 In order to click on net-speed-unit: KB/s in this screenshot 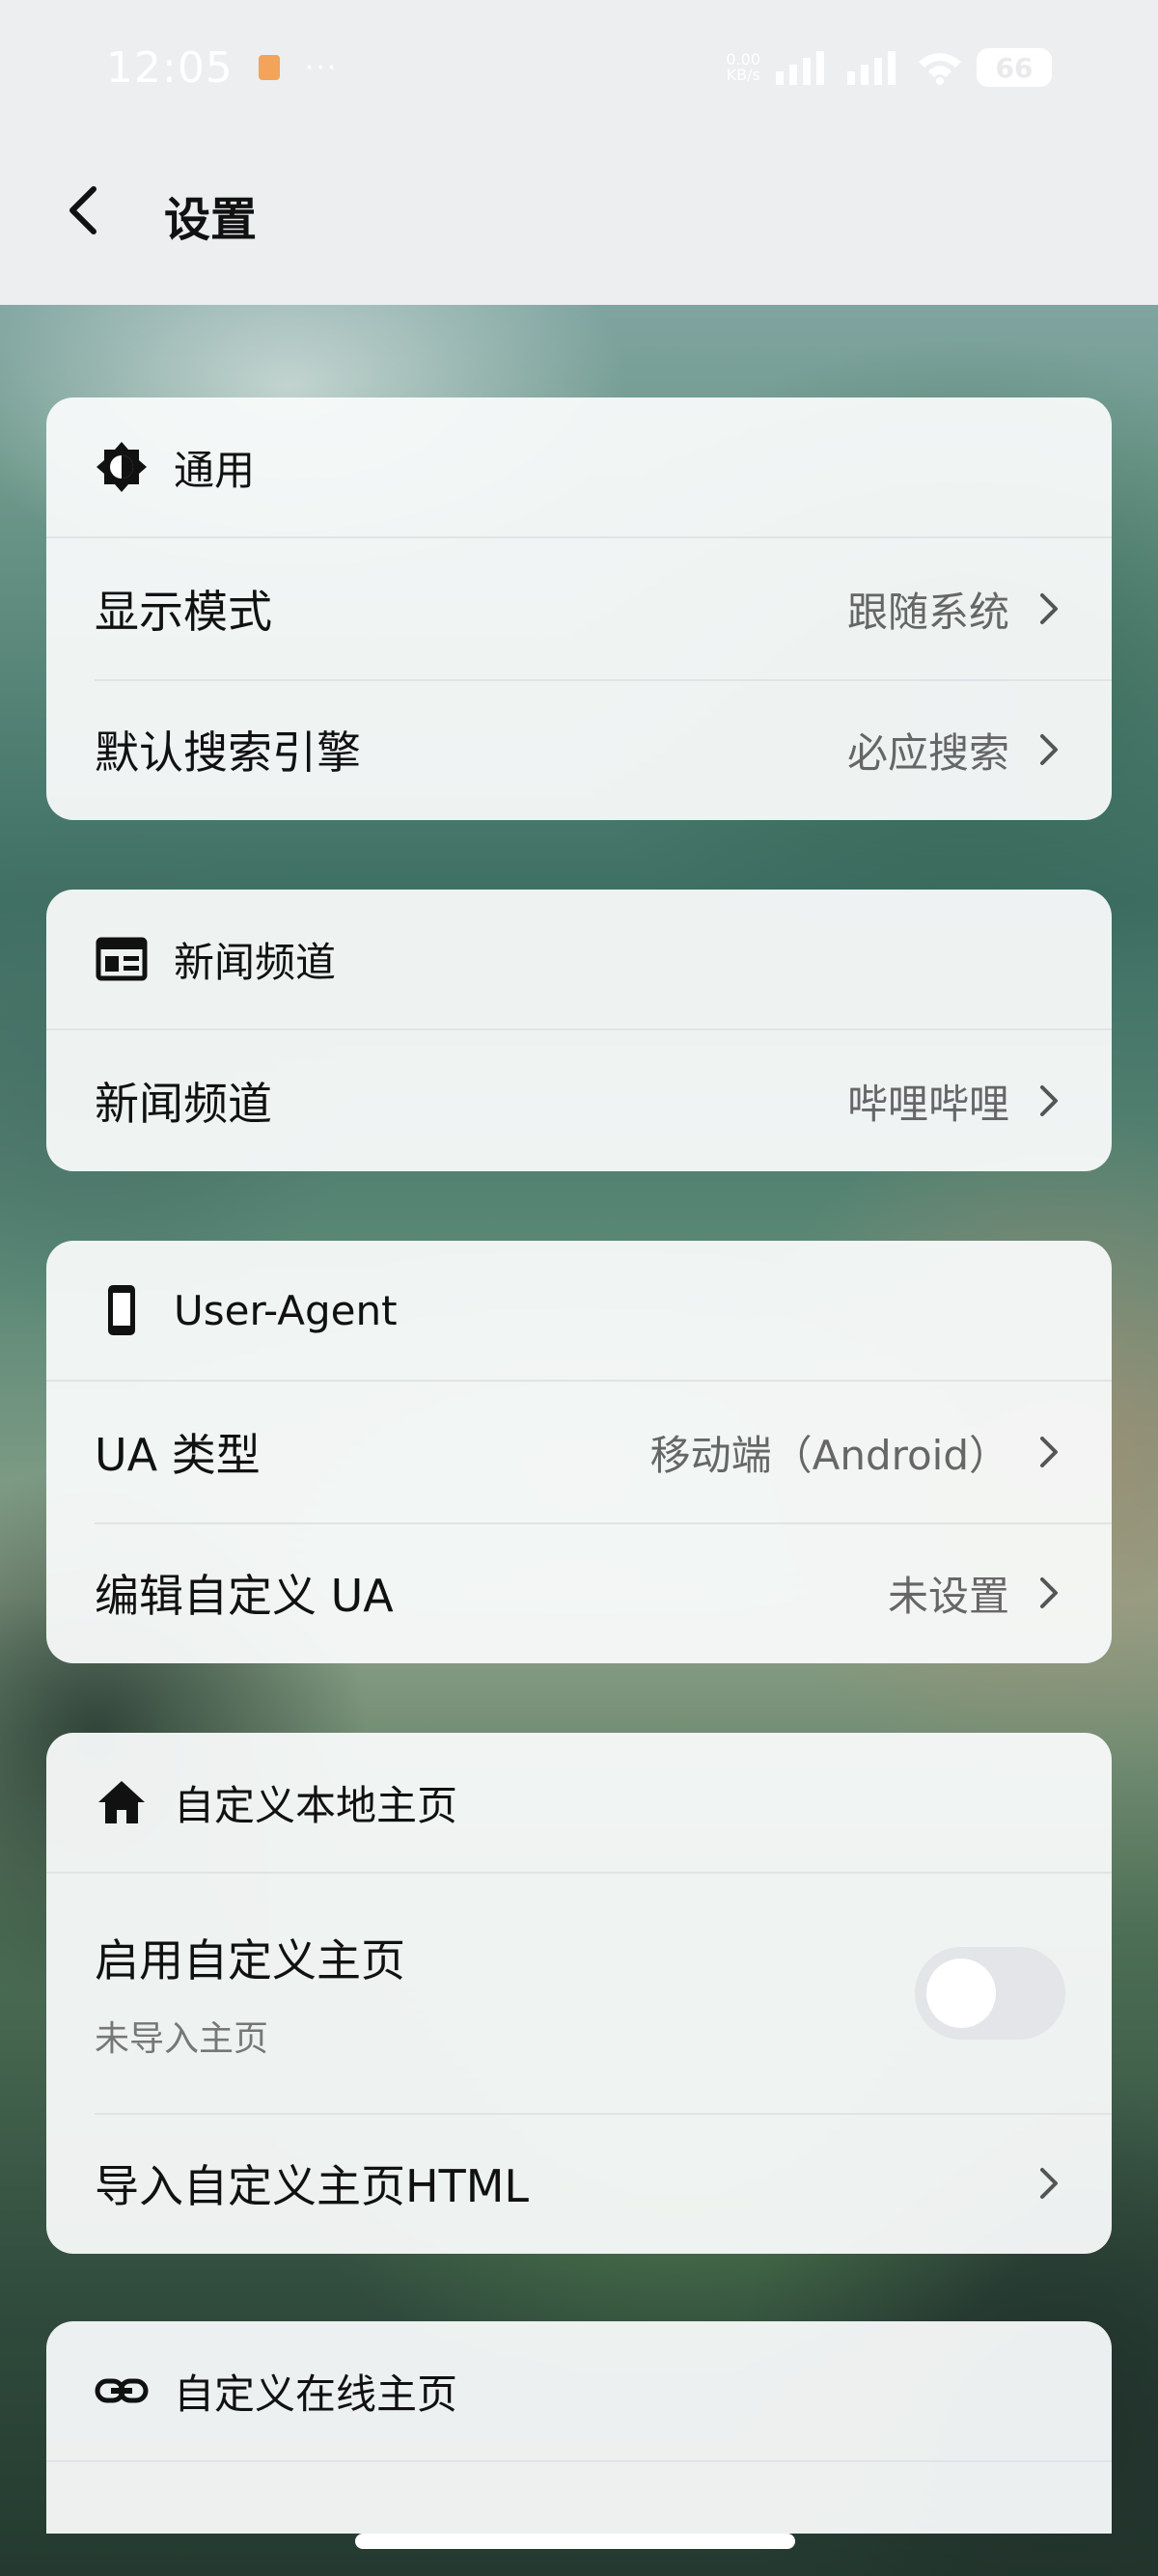, I will do `click(743, 75)`.